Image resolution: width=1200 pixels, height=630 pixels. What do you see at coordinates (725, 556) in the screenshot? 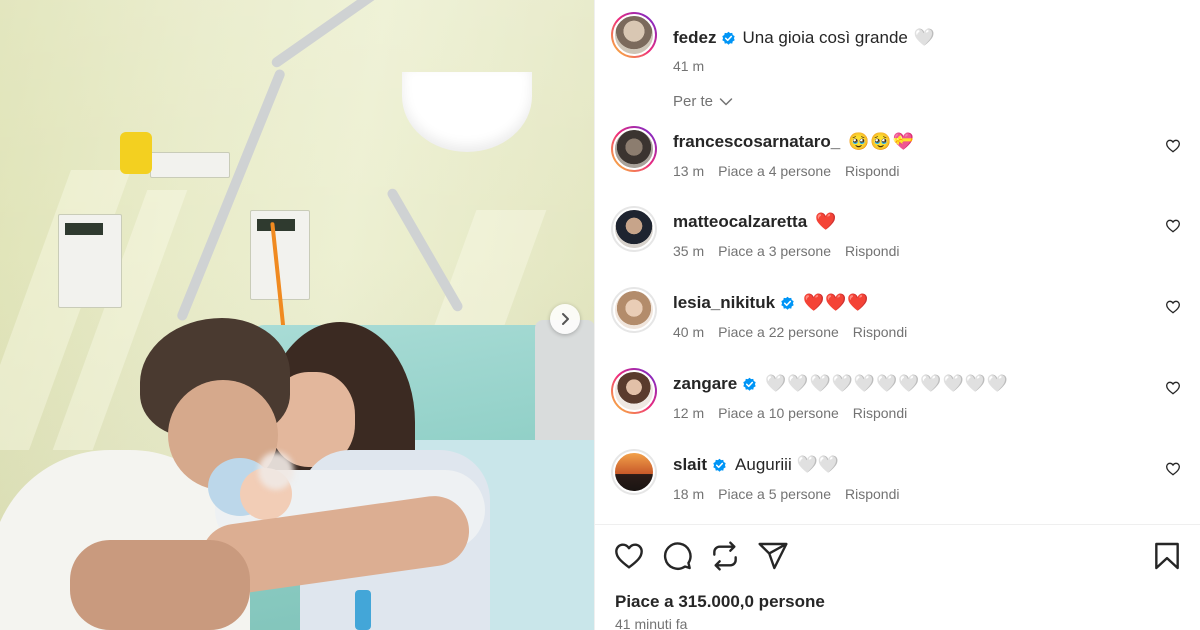
I see `repost-icon` at bounding box center [725, 556].